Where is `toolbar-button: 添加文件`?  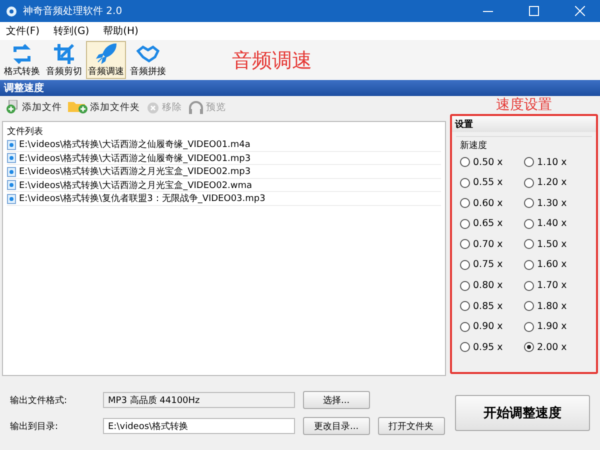
toolbar-button: 添加文件 is located at coordinates (34, 107).